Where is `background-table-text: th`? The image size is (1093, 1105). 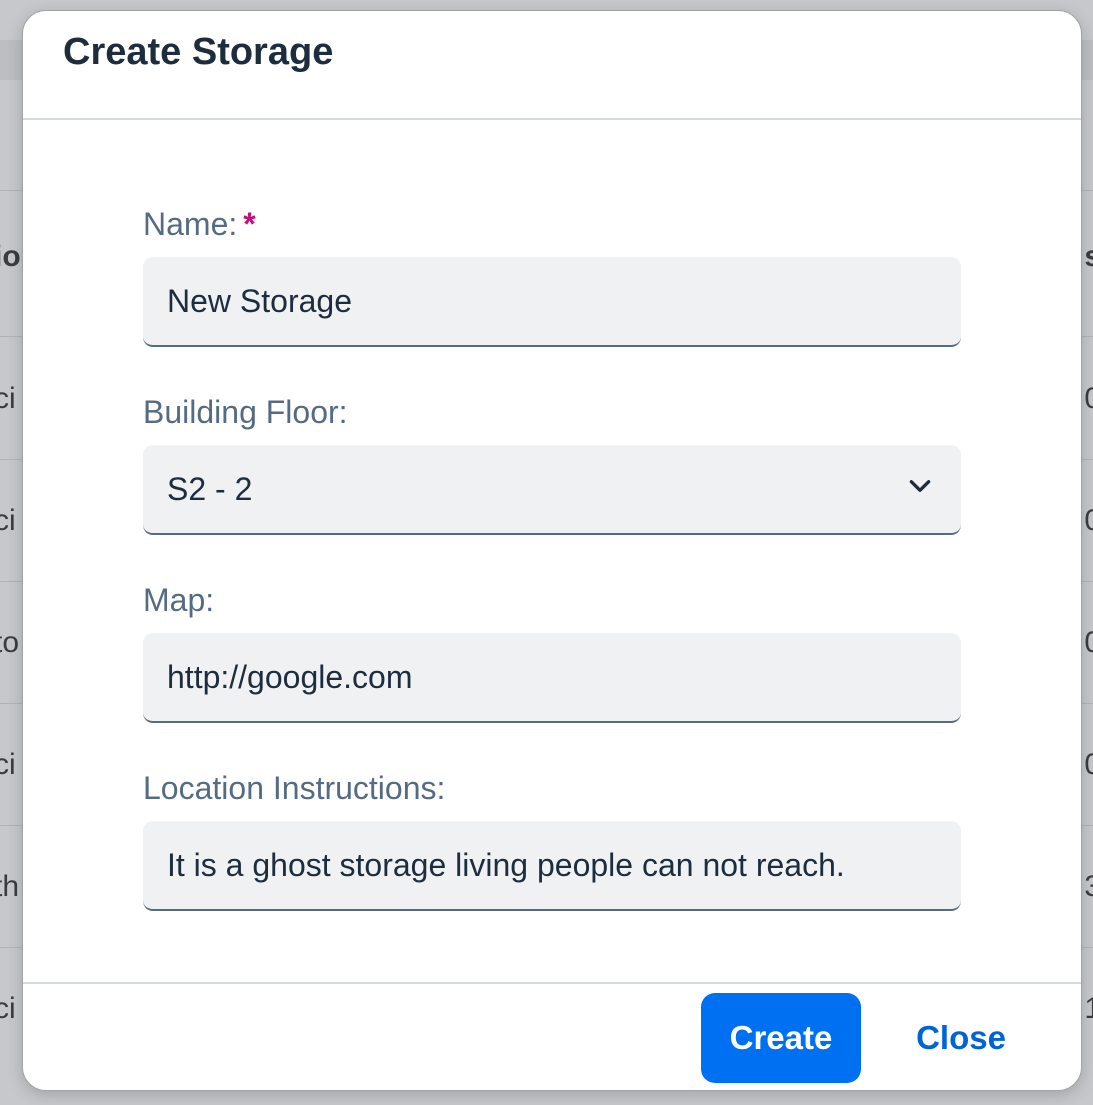 background-table-text: th is located at coordinates (10, 886).